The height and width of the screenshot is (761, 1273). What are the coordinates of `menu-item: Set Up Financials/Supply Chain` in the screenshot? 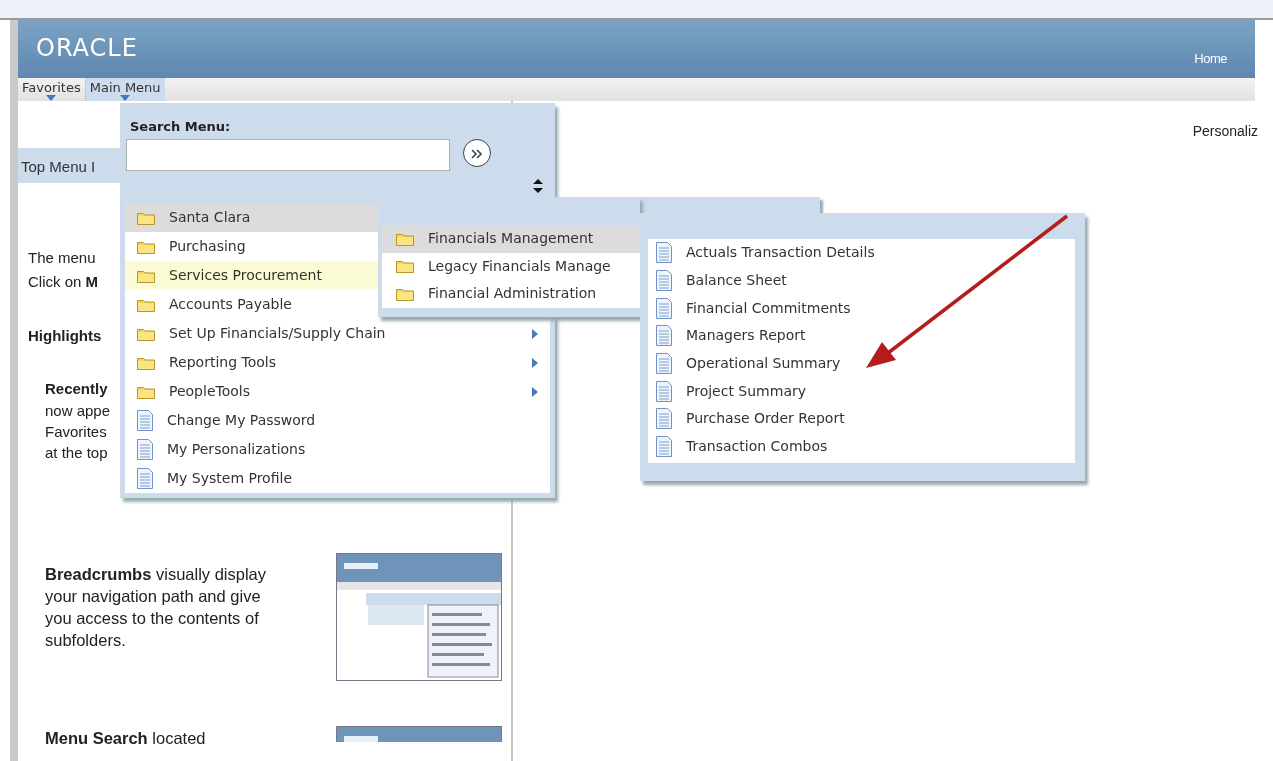 It's located at (337, 333).